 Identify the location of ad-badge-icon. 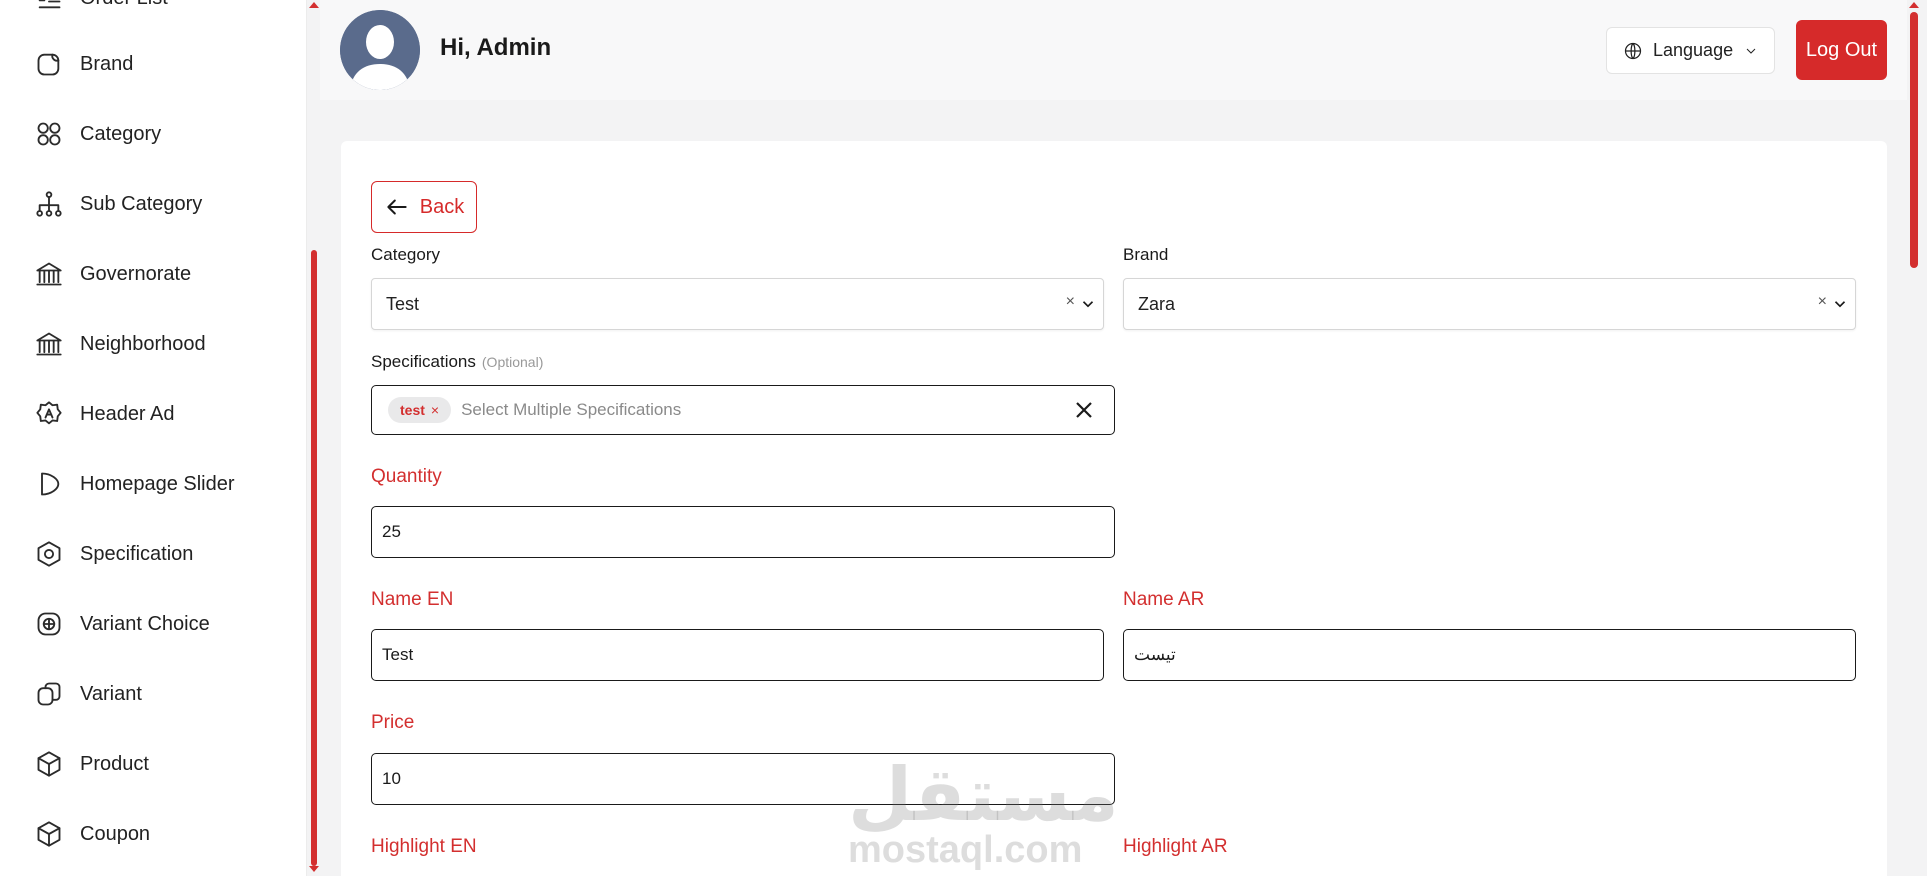
(49, 414).